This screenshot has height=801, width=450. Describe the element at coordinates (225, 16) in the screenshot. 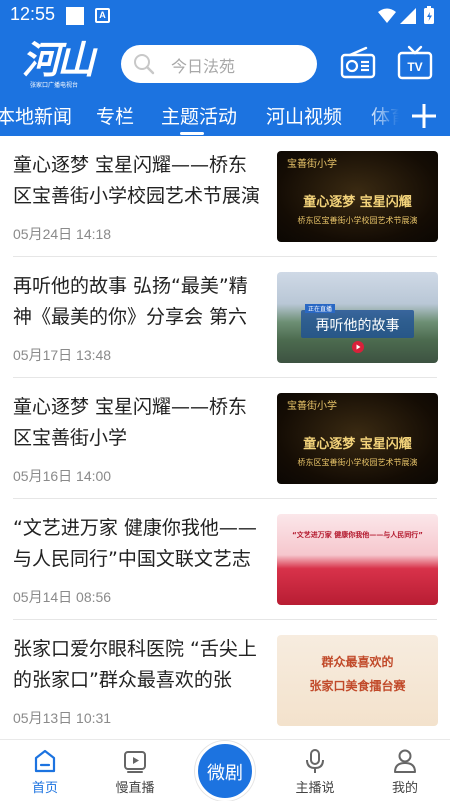

I see `status-bar: 12:55 A` at that location.